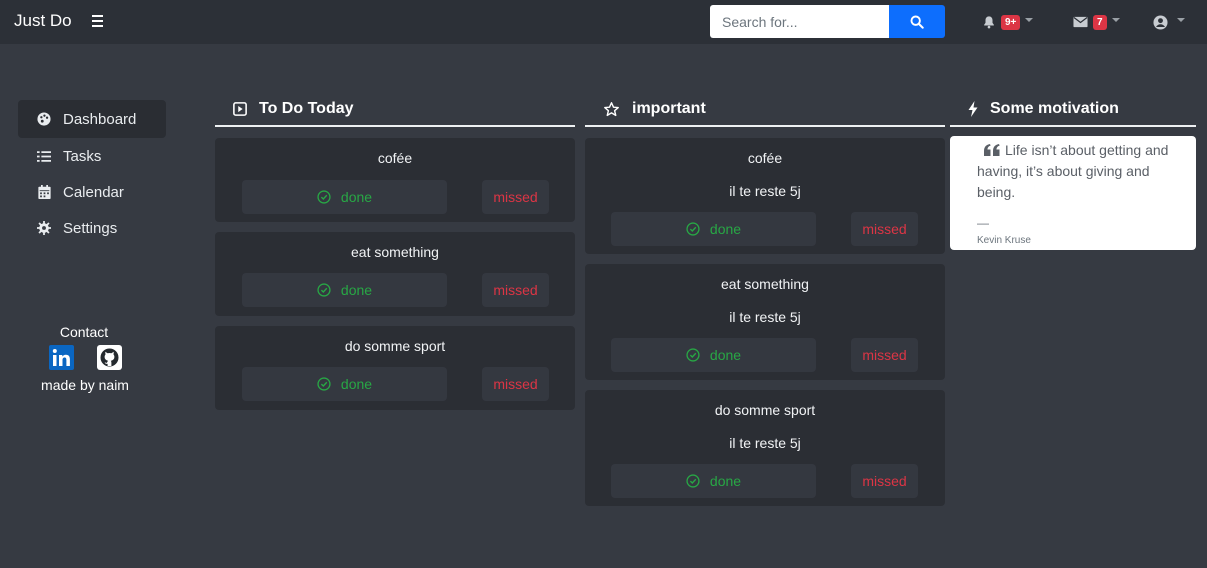 Image resolution: width=1207 pixels, height=568 pixels. I want to click on list-icon, so click(44, 156).